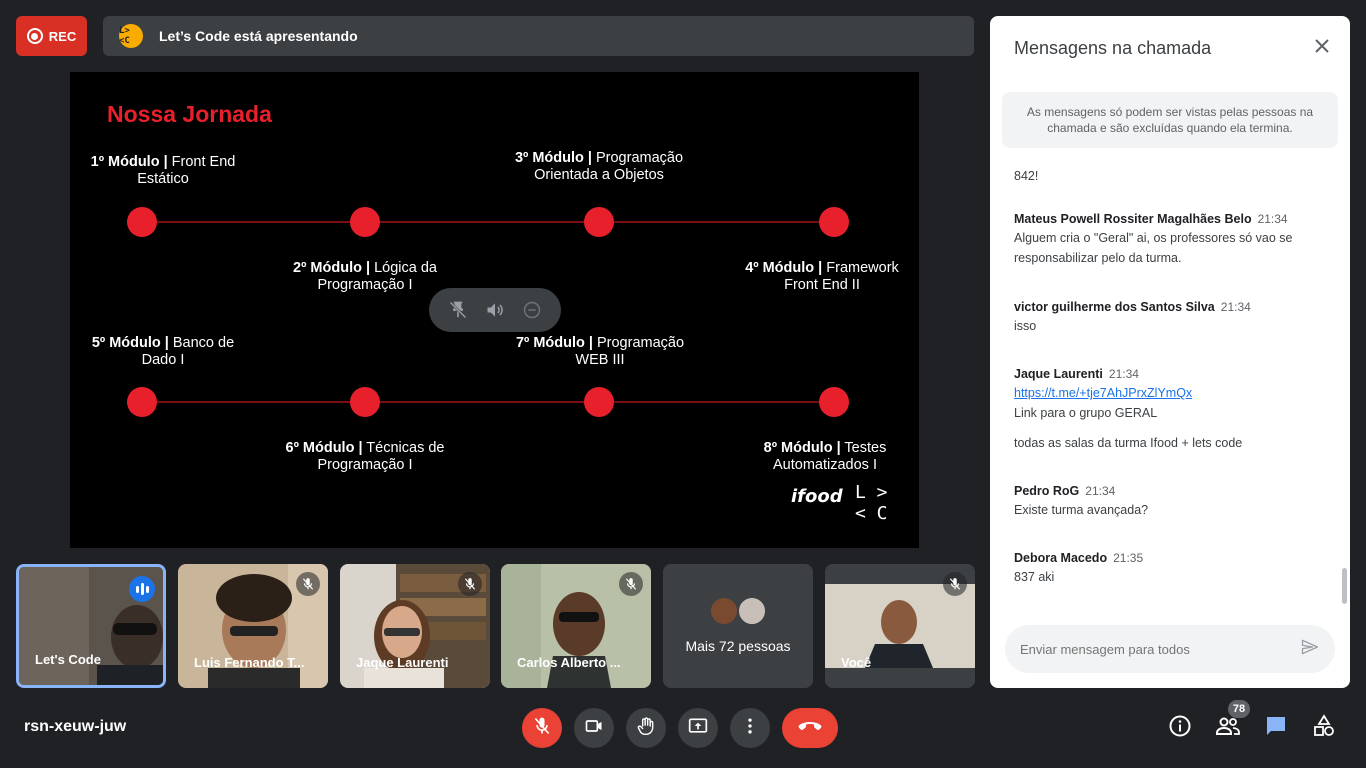 This screenshot has height=768, width=1366. Describe the element at coordinates (1061, 558) in the screenshot. I see `message-author: Debora Macedo` at that location.